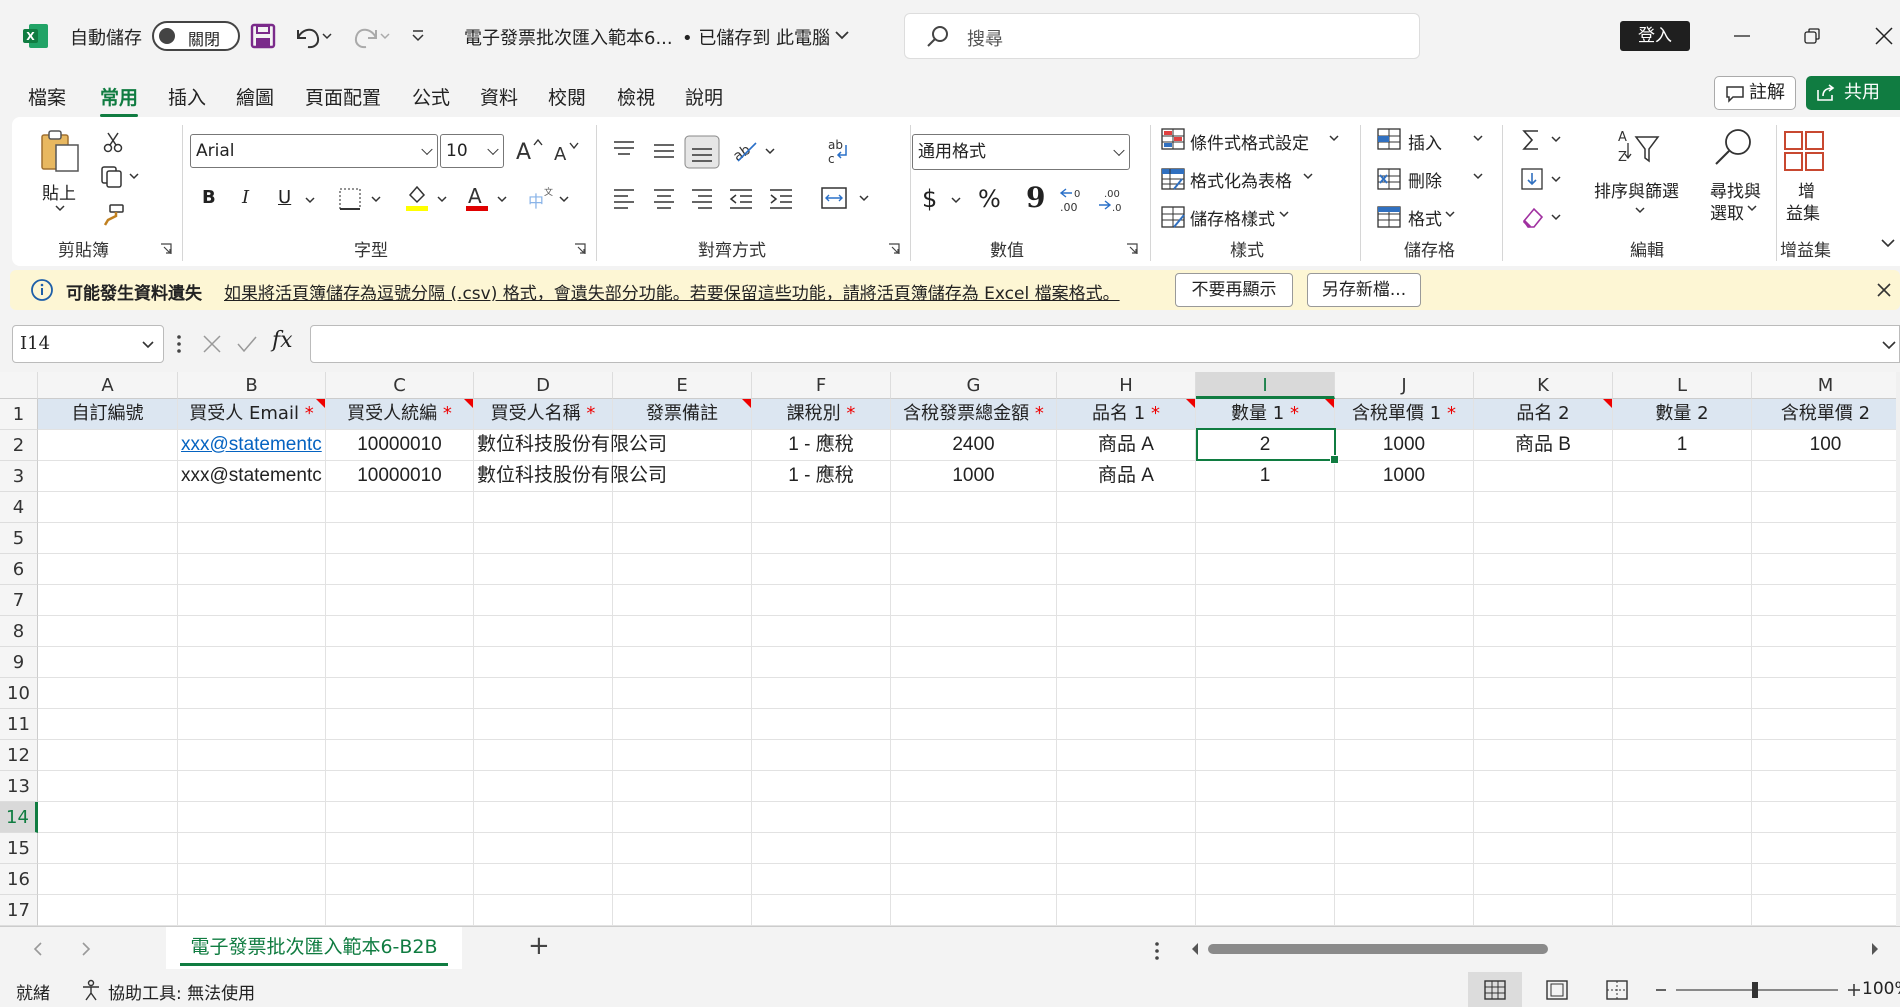 The image size is (1900, 1007). Describe the element at coordinates (543, 414) in the screenshot. I see `header-cell-D: 買受人名稱 *` at that location.